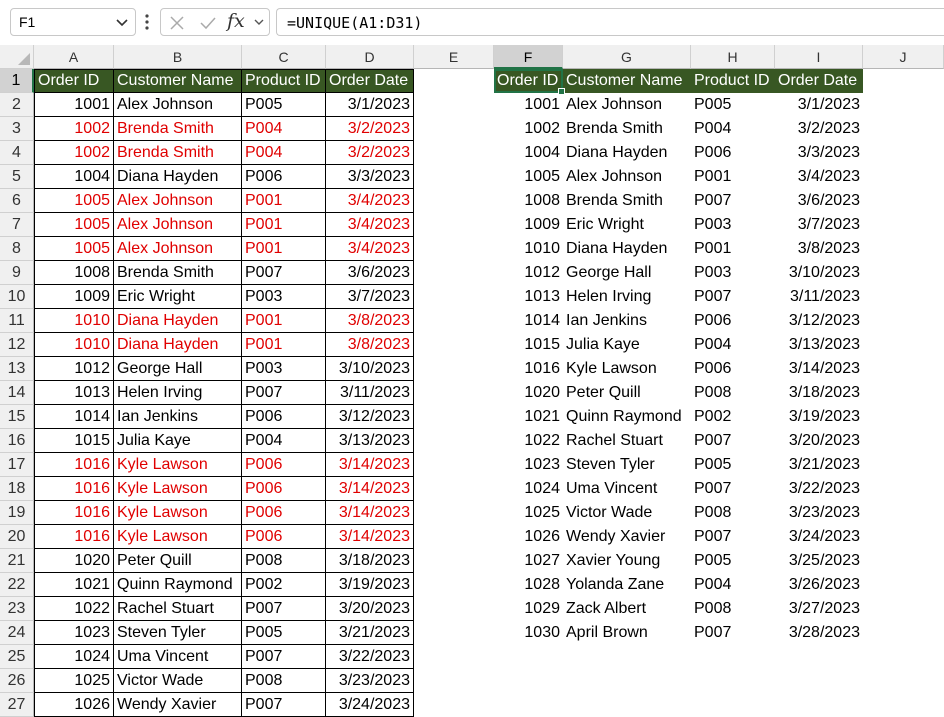 The width and height of the screenshot is (944, 717). What do you see at coordinates (178, 561) in the screenshot?
I see `source-cell: Peter Quill` at bounding box center [178, 561].